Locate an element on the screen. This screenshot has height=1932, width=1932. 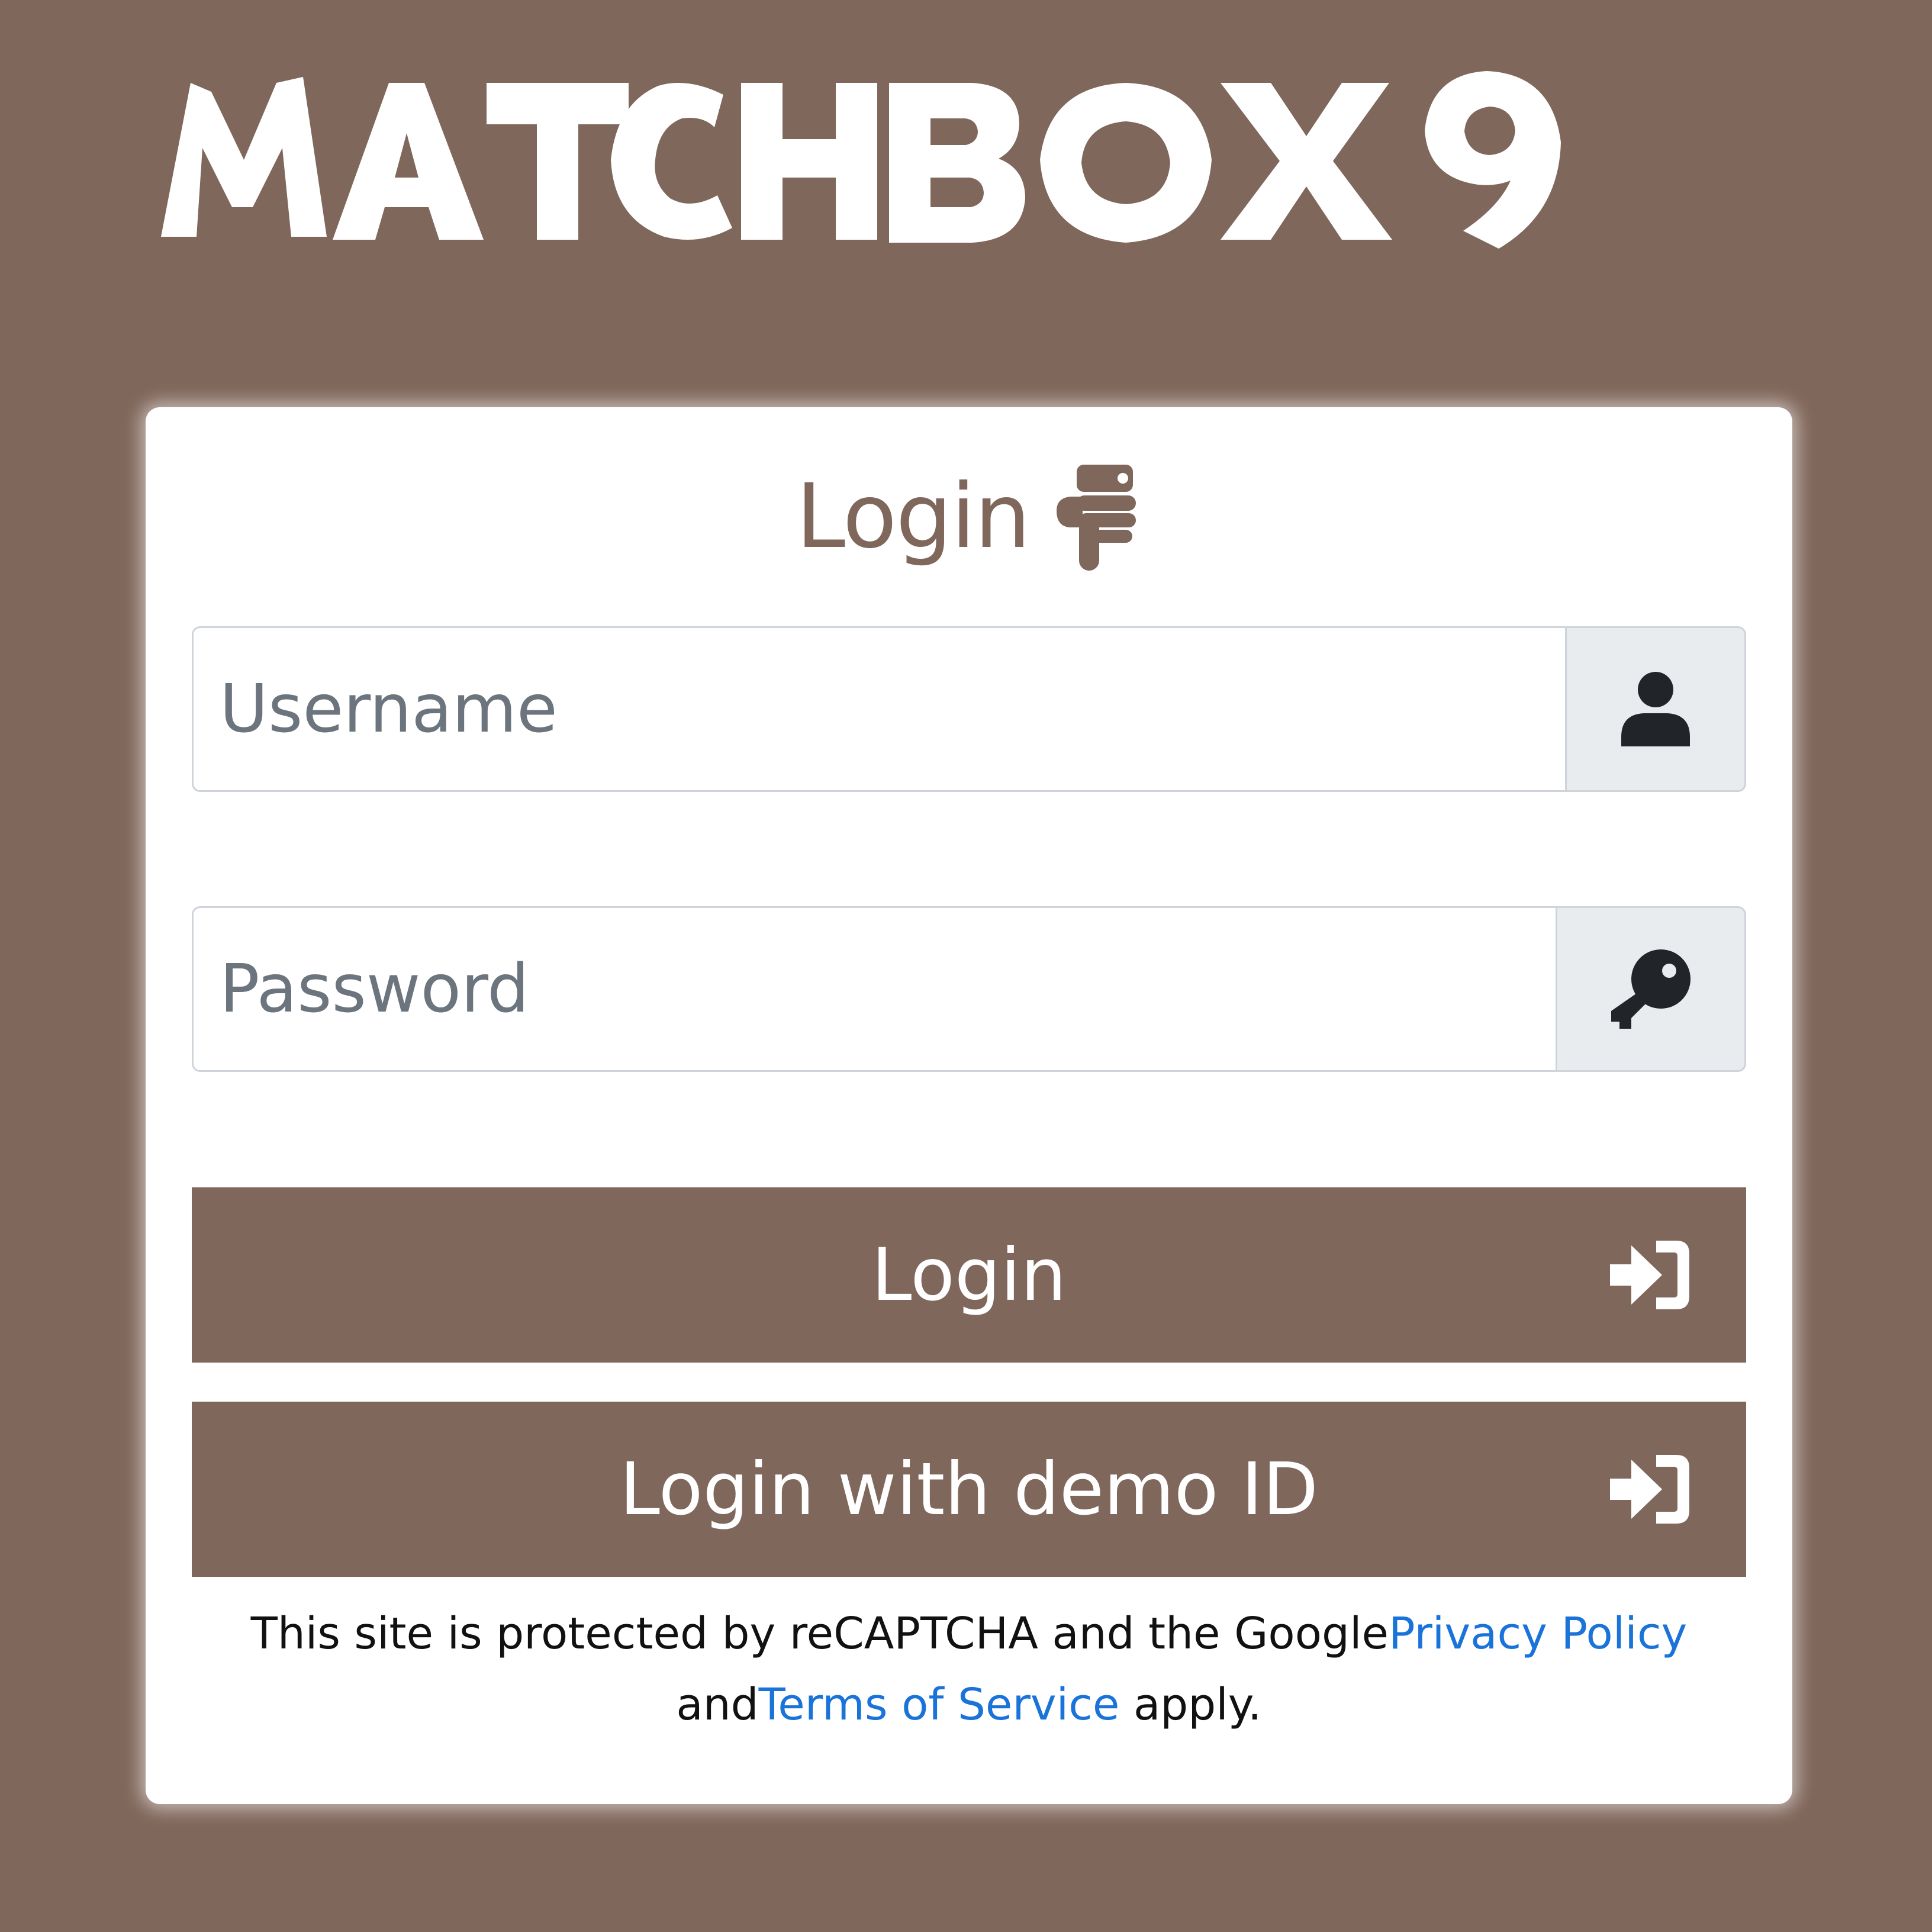
hand-point-down-icon is located at coordinates (1097, 517).